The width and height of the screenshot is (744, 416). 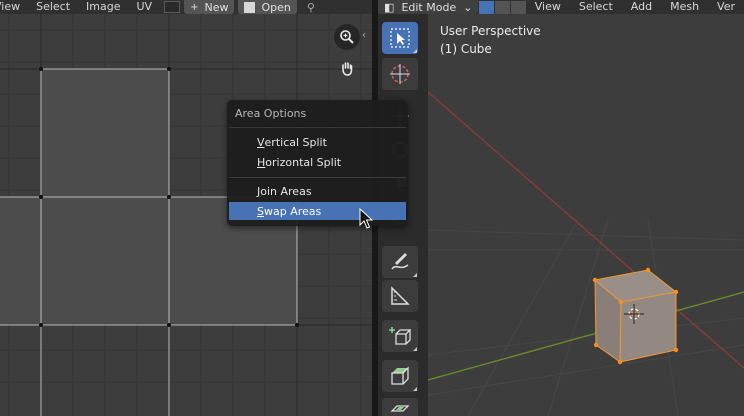 What do you see at coordinates (261, 142) in the screenshot?
I see `menu-item-hotkey: V` at bounding box center [261, 142].